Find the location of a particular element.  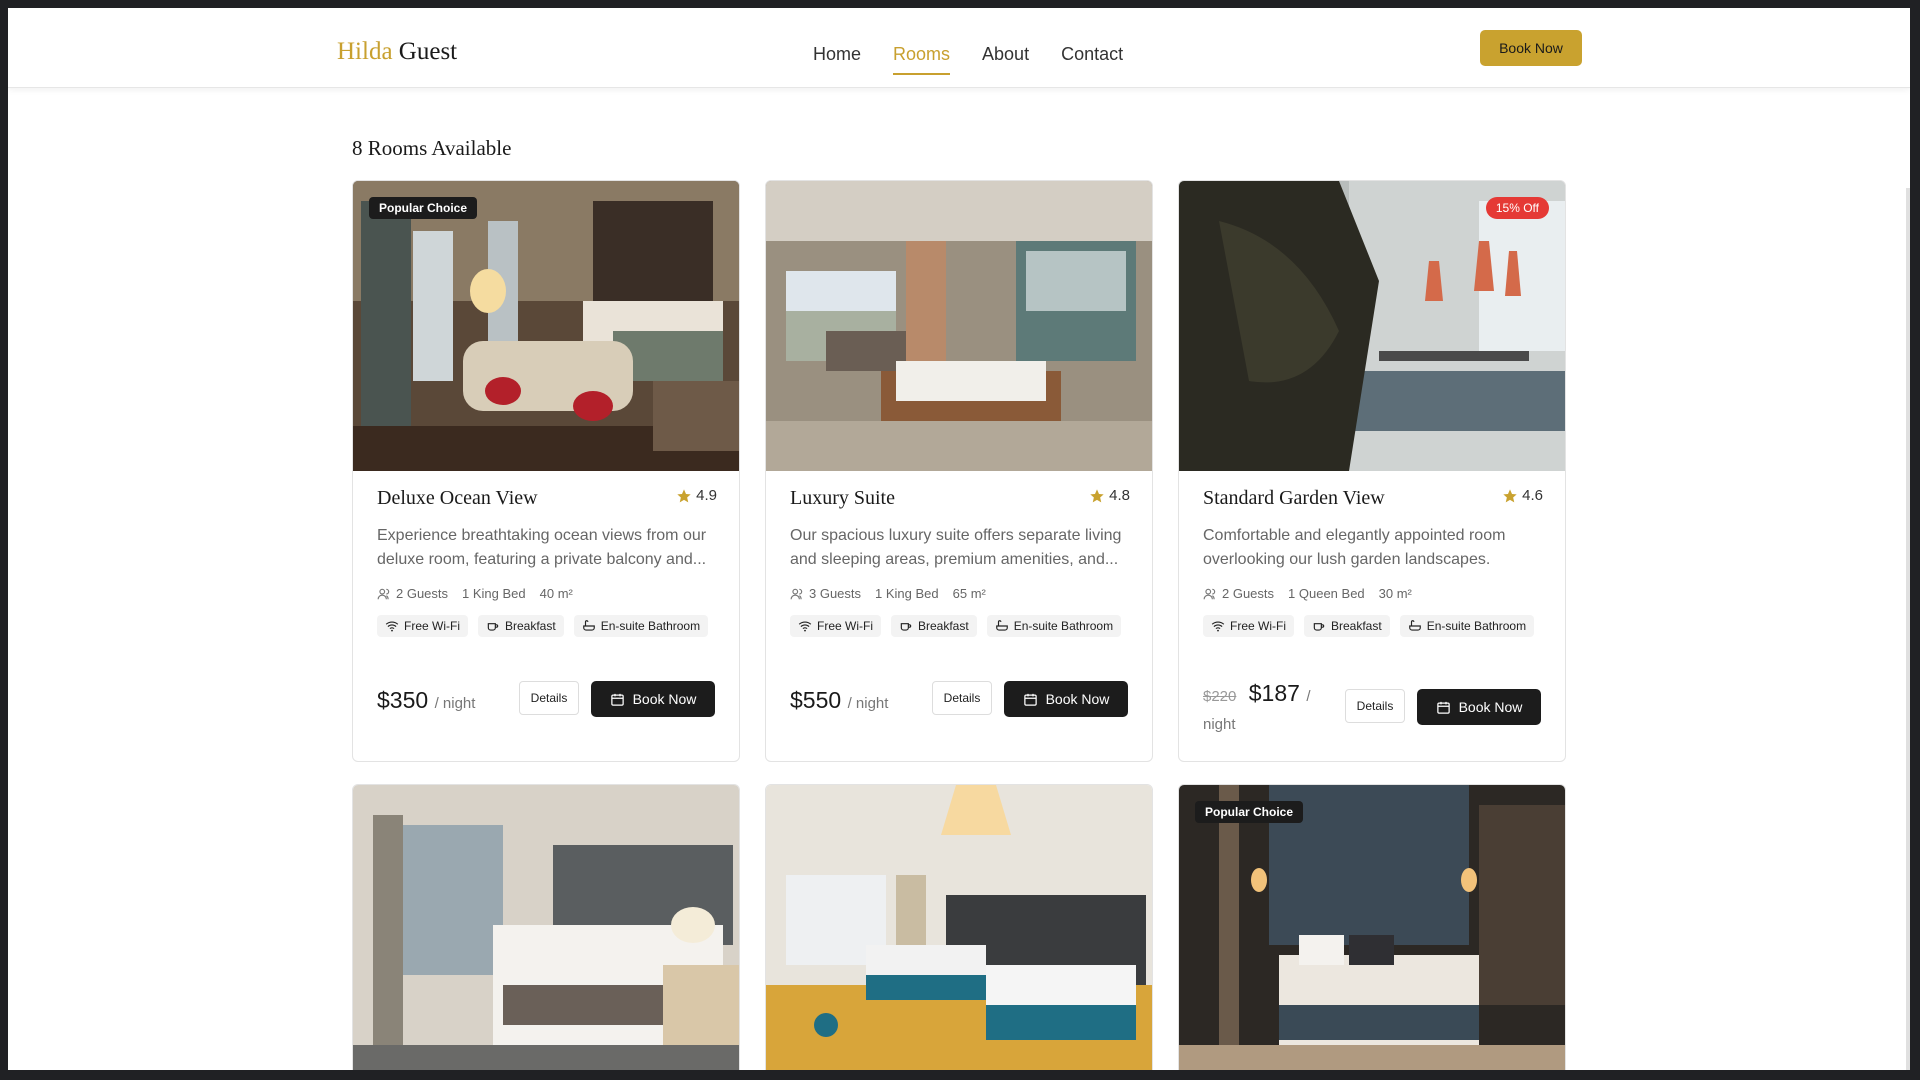

rating-value: 4.9 is located at coordinates (706, 495).